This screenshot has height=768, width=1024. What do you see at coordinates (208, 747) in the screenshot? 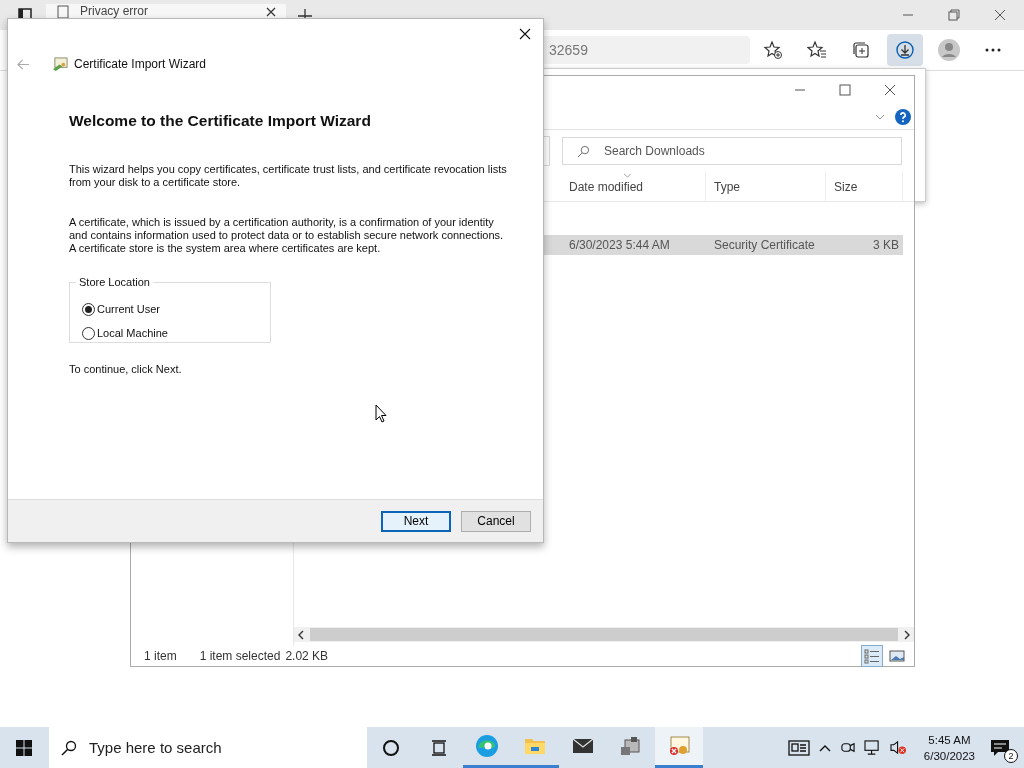
I see `taskbar-search-field: Type here to search` at bounding box center [208, 747].